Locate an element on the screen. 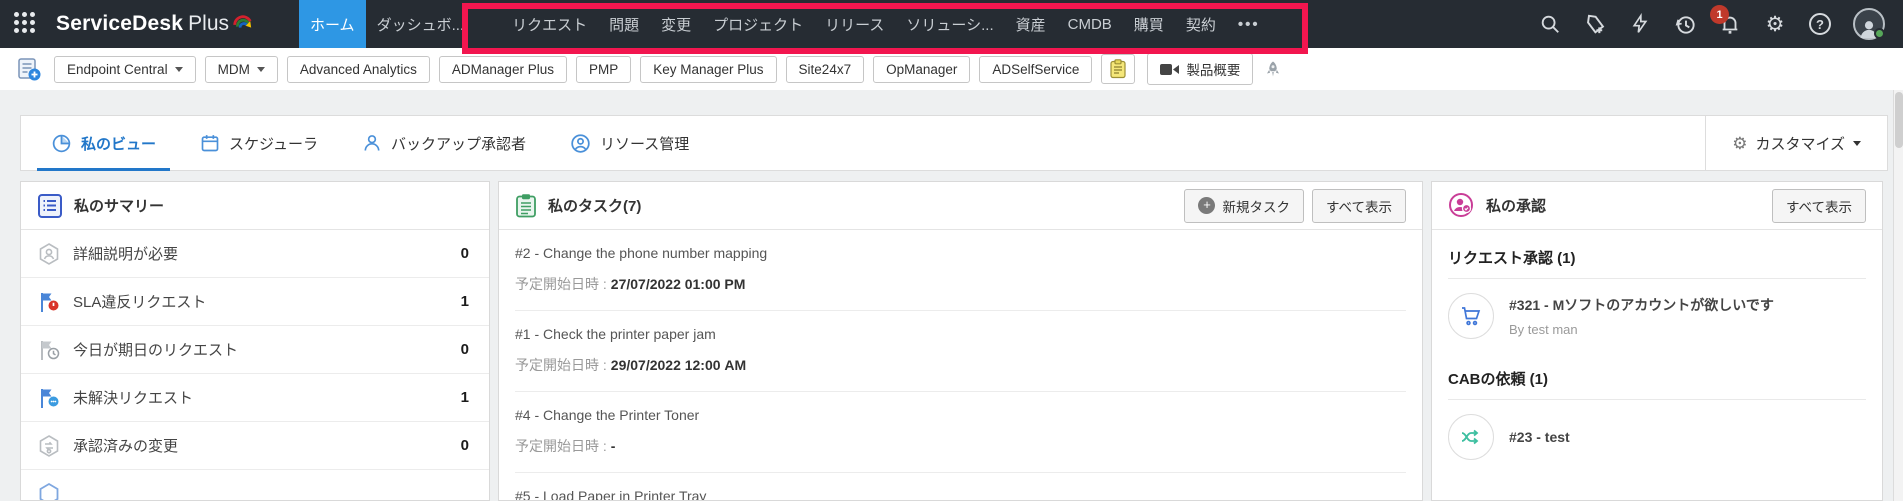 This screenshot has height=501, width=1903. my-summary-header: 私のサマリー is located at coordinates (255, 206).